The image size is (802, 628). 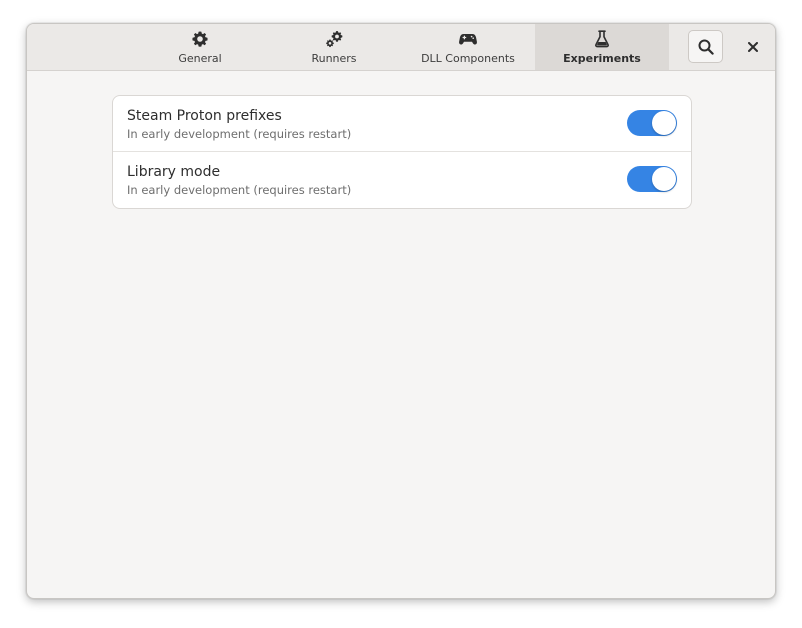 I want to click on tab-general: General, so click(x=200, y=47).